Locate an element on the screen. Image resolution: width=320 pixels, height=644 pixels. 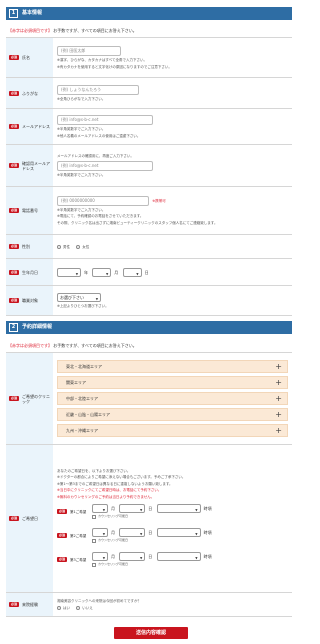
birth-month-select: ▼ is located at coordinates (102, 272).